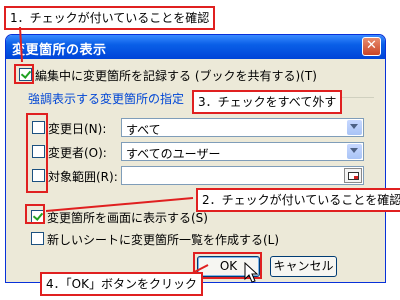 The height and width of the screenshot is (300, 400). I want to click on cancel-button: キャンセル, so click(303, 266).